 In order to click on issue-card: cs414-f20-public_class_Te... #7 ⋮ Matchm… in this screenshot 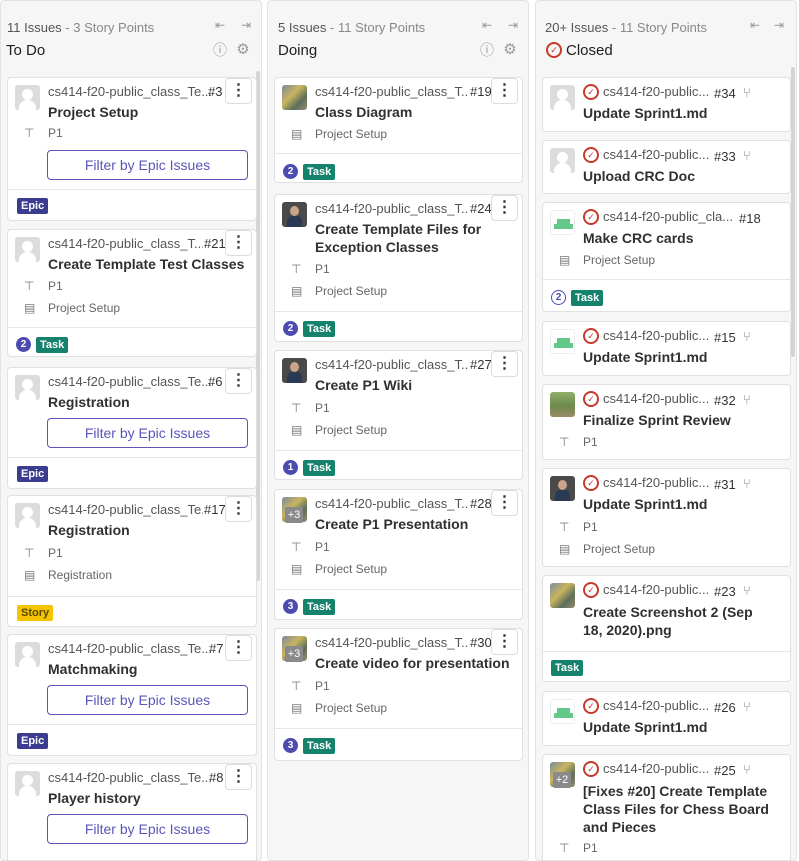, I will do `click(132, 695)`.